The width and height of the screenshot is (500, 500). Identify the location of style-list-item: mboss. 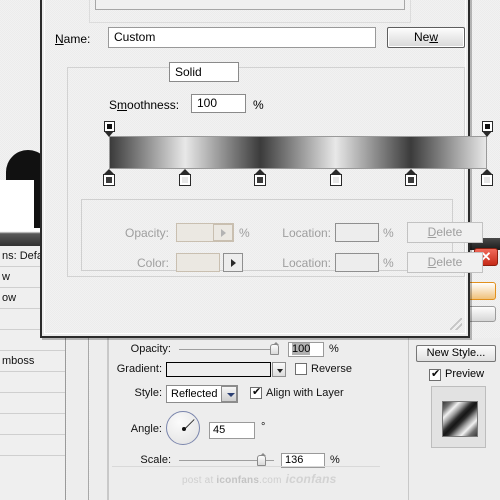
(32, 361).